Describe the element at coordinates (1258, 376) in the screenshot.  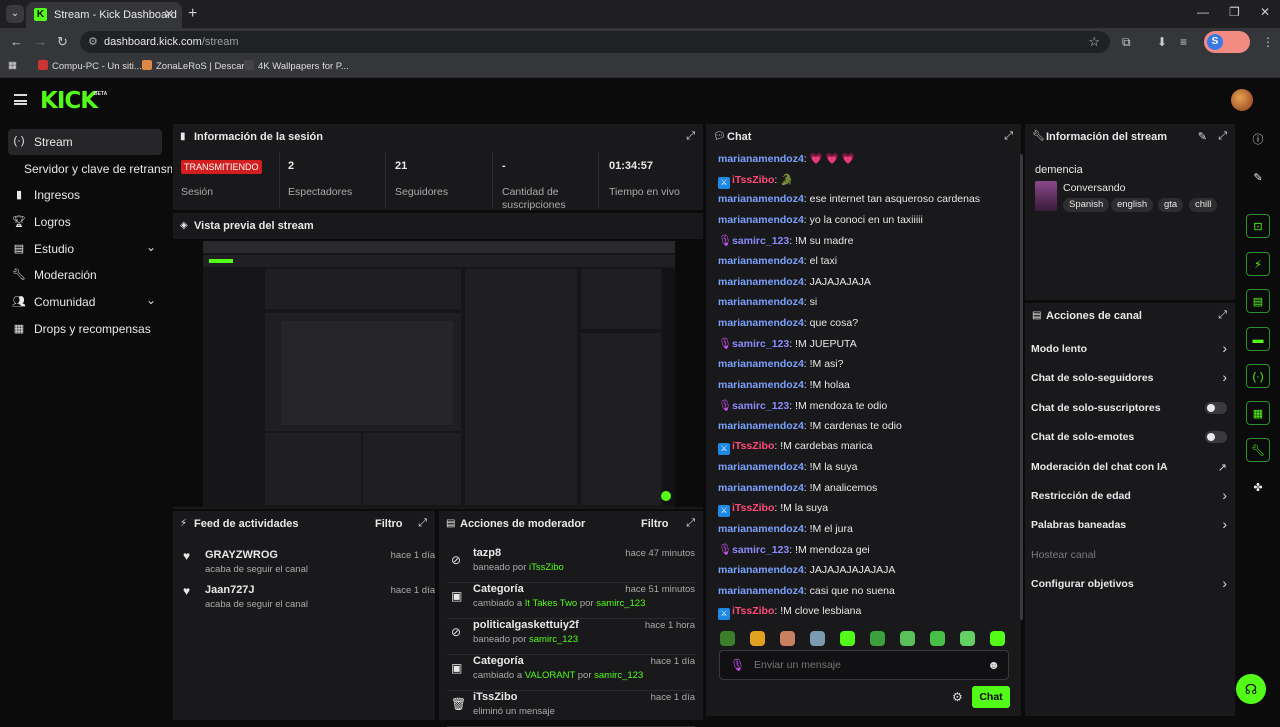
I see `broadcast-icon: (·)` at that location.